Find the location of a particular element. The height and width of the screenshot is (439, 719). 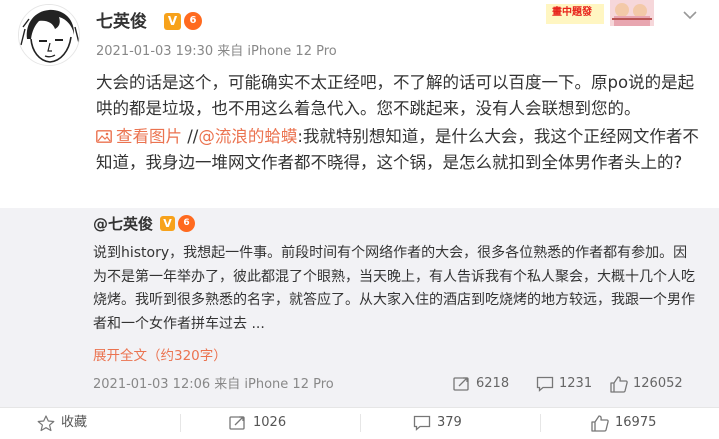

decoration-banner: 畫中題發 is located at coordinates (602, 14).